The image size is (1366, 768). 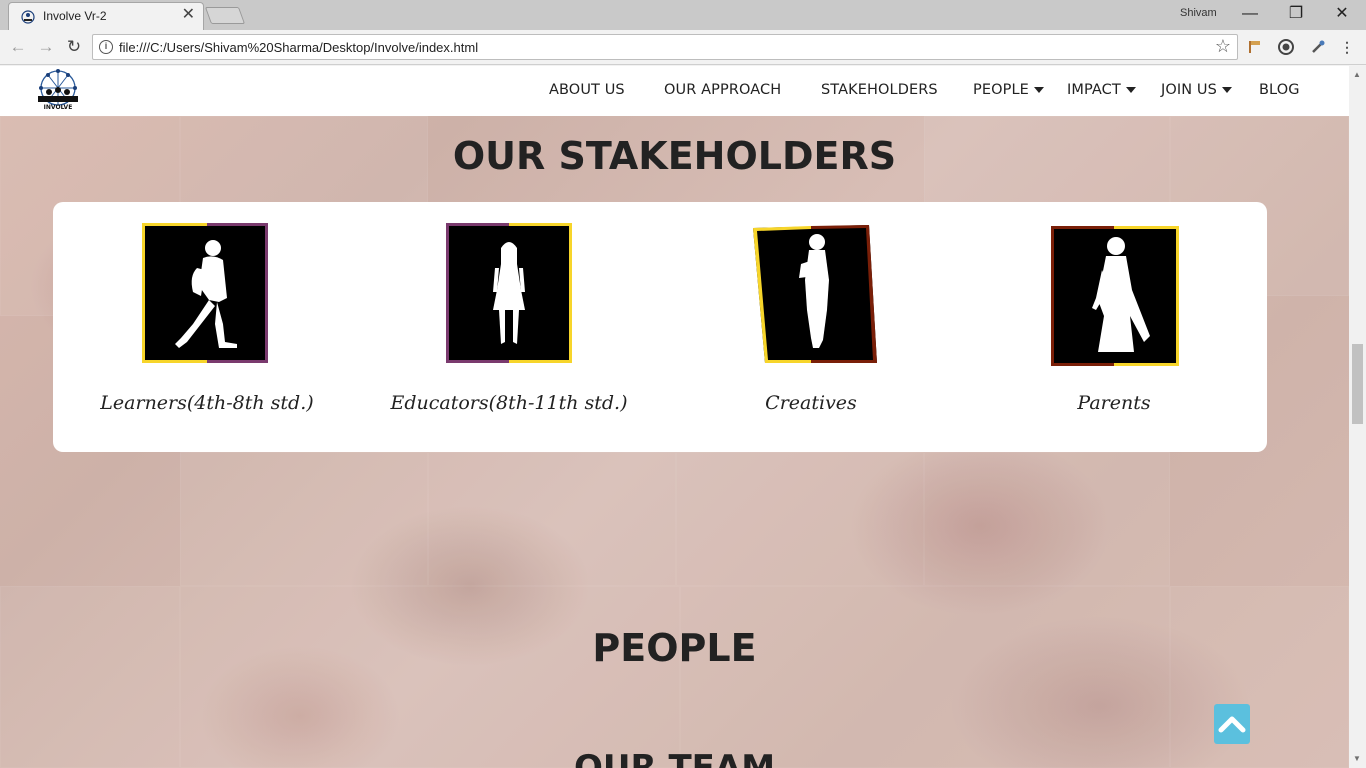 What do you see at coordinates (1347, 47) in the screenshot?
I see `menu-dots-icon: ⋮` at bounding box center [1347, 47].